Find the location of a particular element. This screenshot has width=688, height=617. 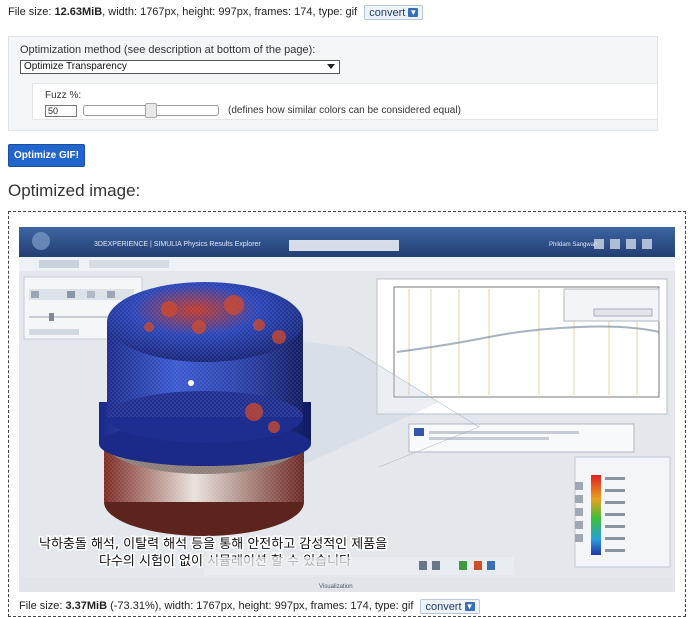

app-search-box is located at coordinates (344, 245).